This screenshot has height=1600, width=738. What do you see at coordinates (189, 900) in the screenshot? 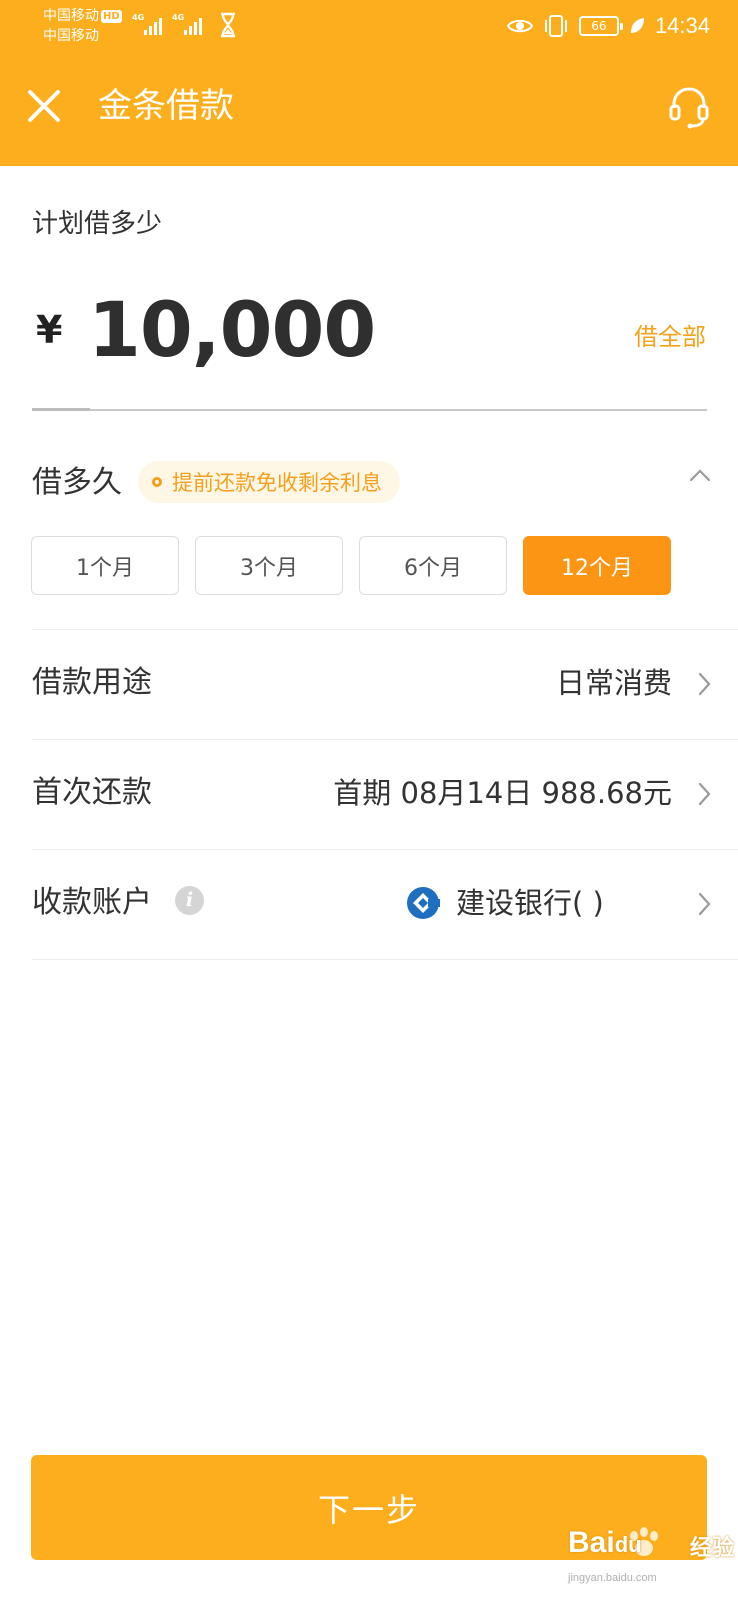
I see `info-icon: i` at bounding box center [189, 900].